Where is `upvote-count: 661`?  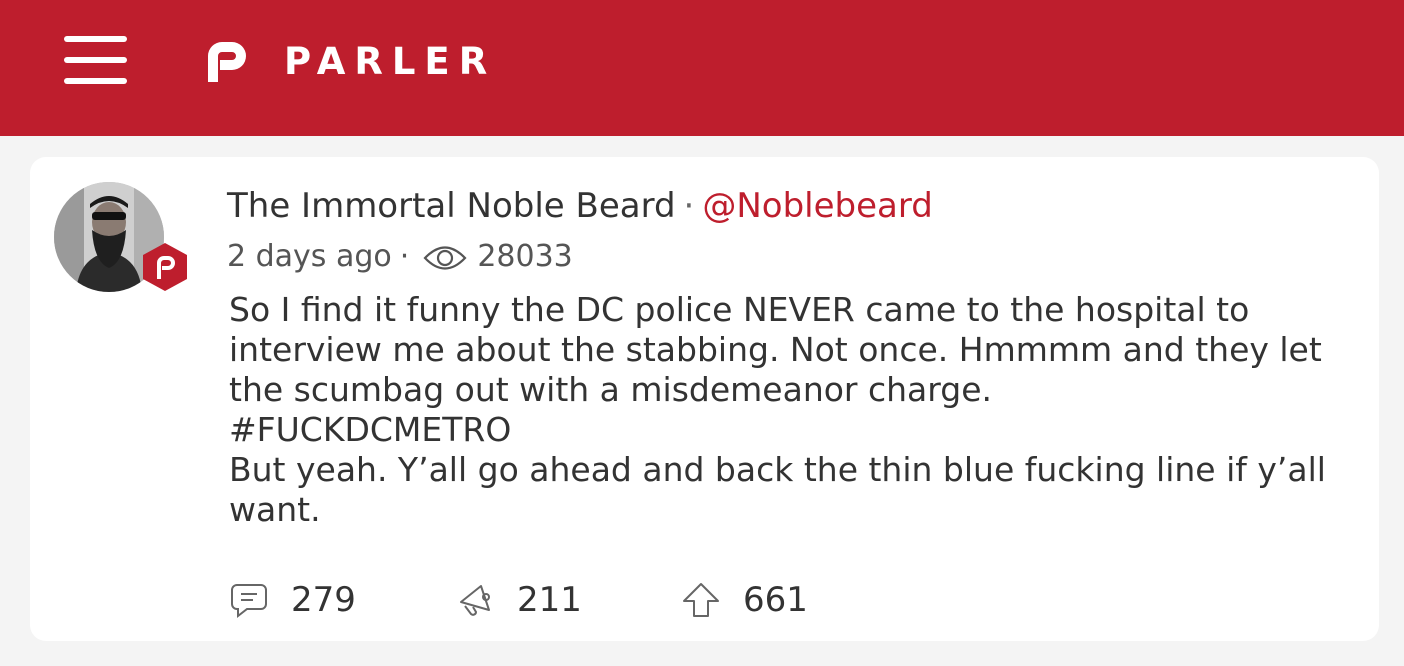
upvote-count: 661 is located at coordinates (775, 600).